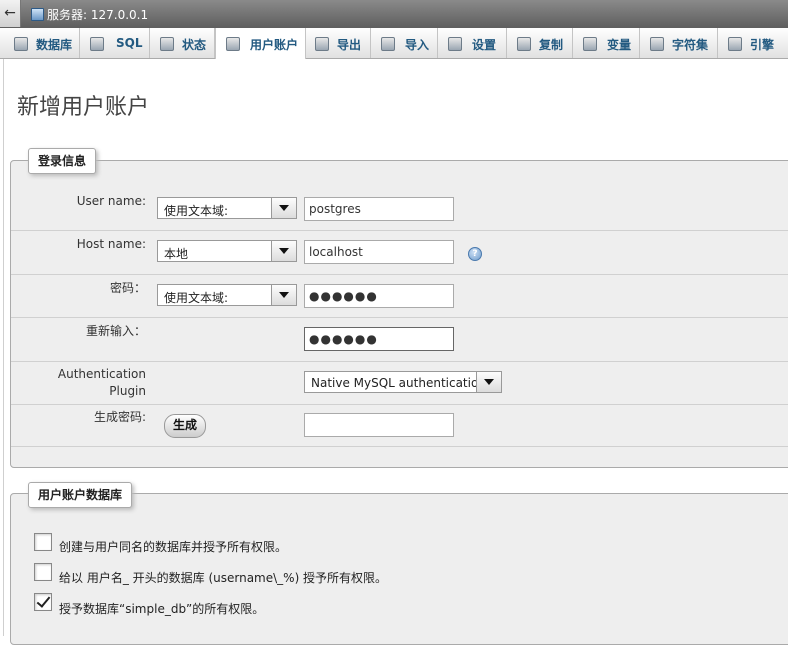  I want to click on tab-status: 状态, so click(182, 43).